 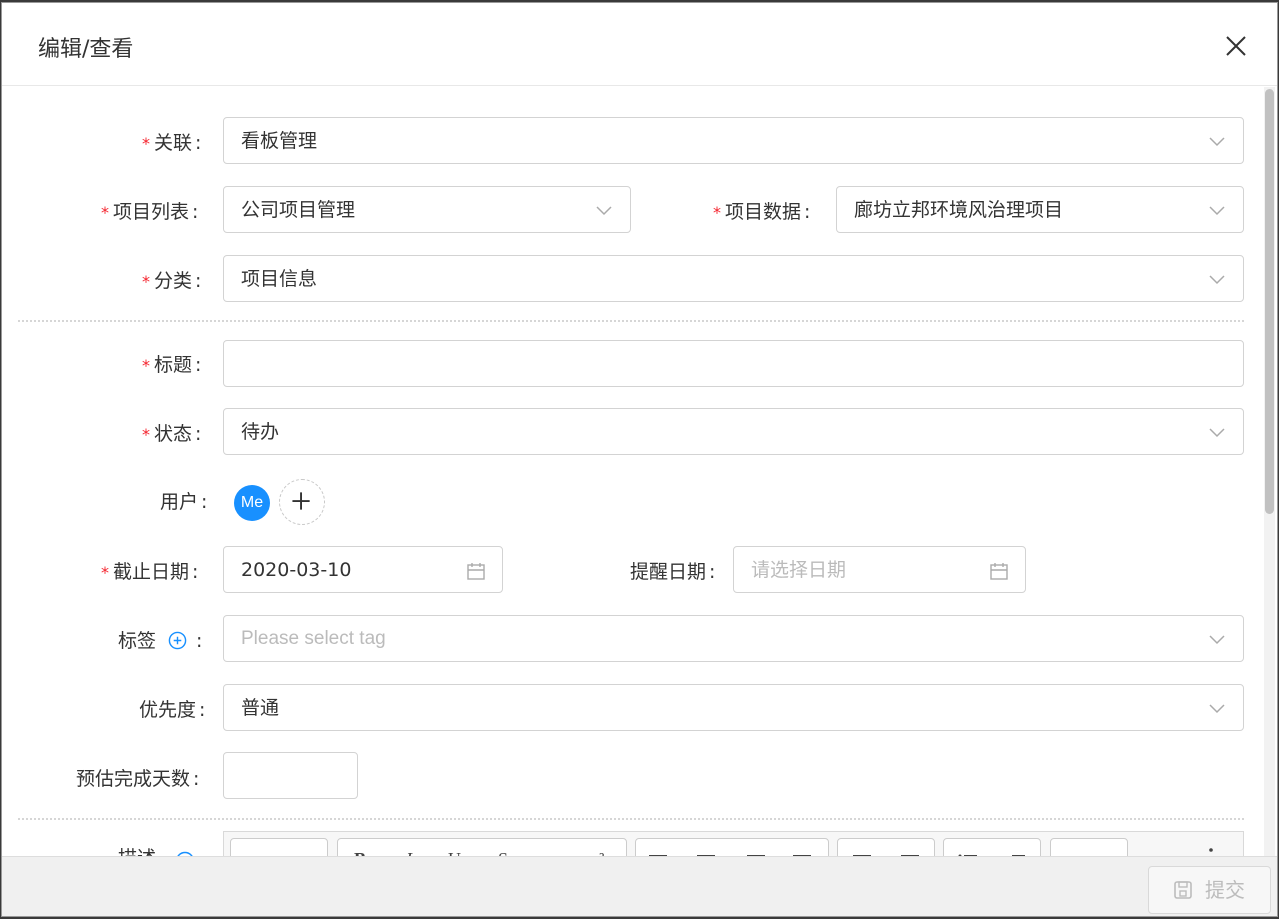 What do you see at coordinates (733, 278) in the screenshot?
I see `category-select: 项目信息` at bounding box center [733, 278].